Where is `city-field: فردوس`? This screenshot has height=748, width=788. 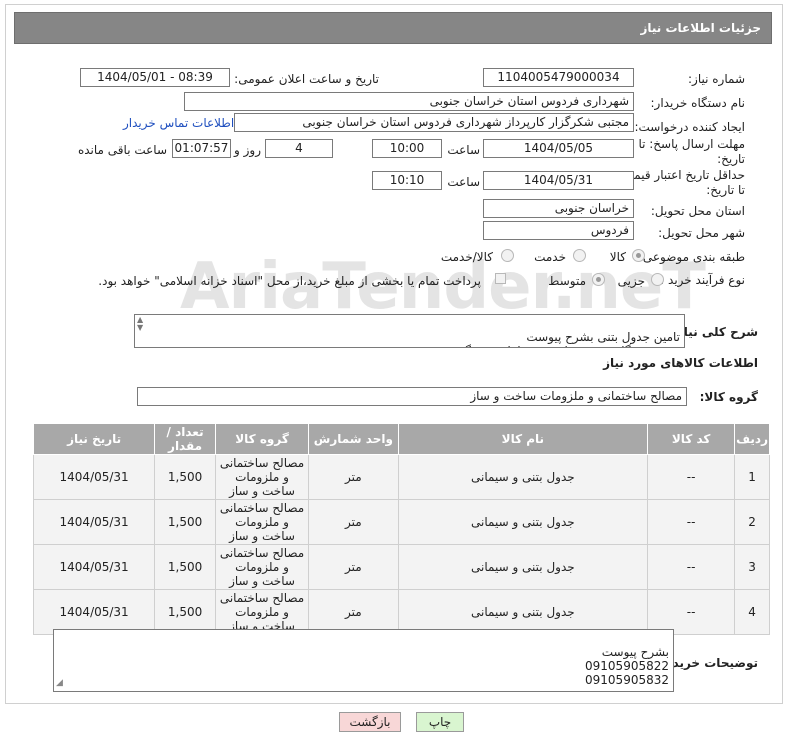
city-field: فردوس is located at coordinates (558, 230).